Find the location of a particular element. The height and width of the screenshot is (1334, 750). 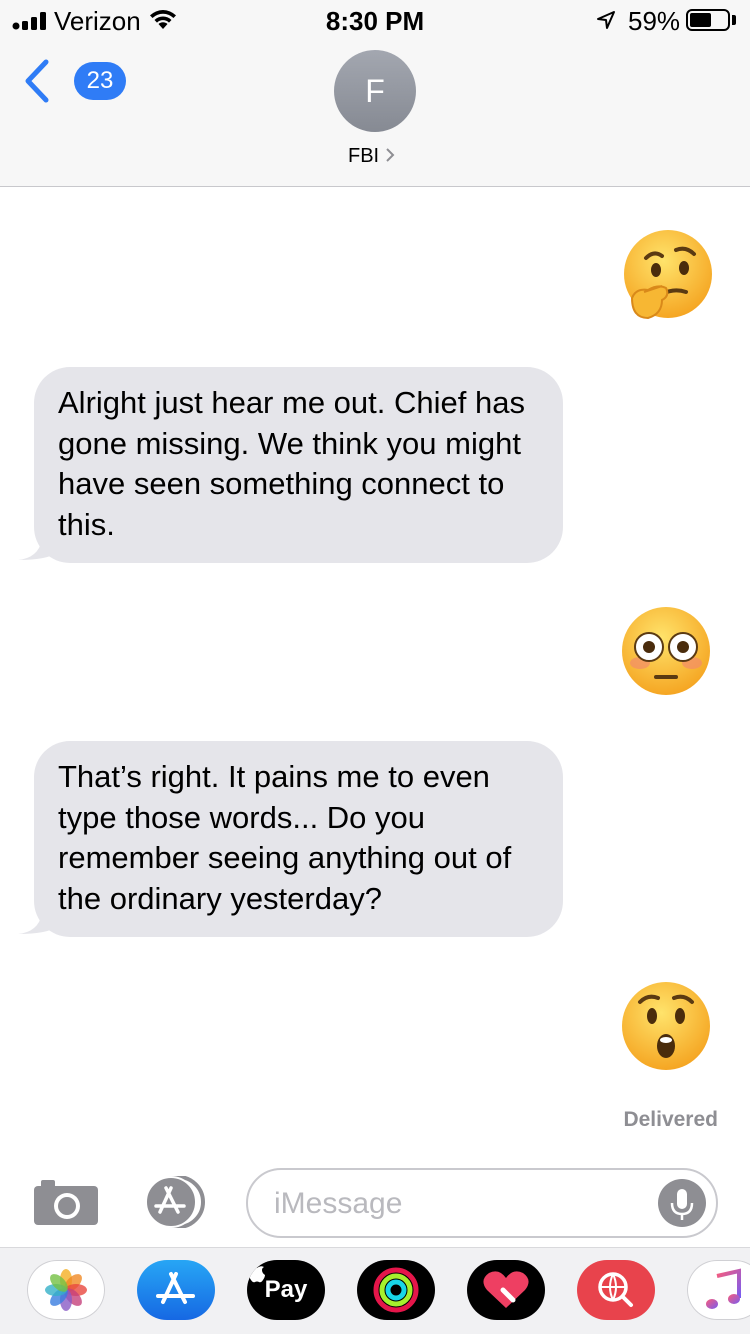

globe-search-icon is located at coordinates (615, 1289).